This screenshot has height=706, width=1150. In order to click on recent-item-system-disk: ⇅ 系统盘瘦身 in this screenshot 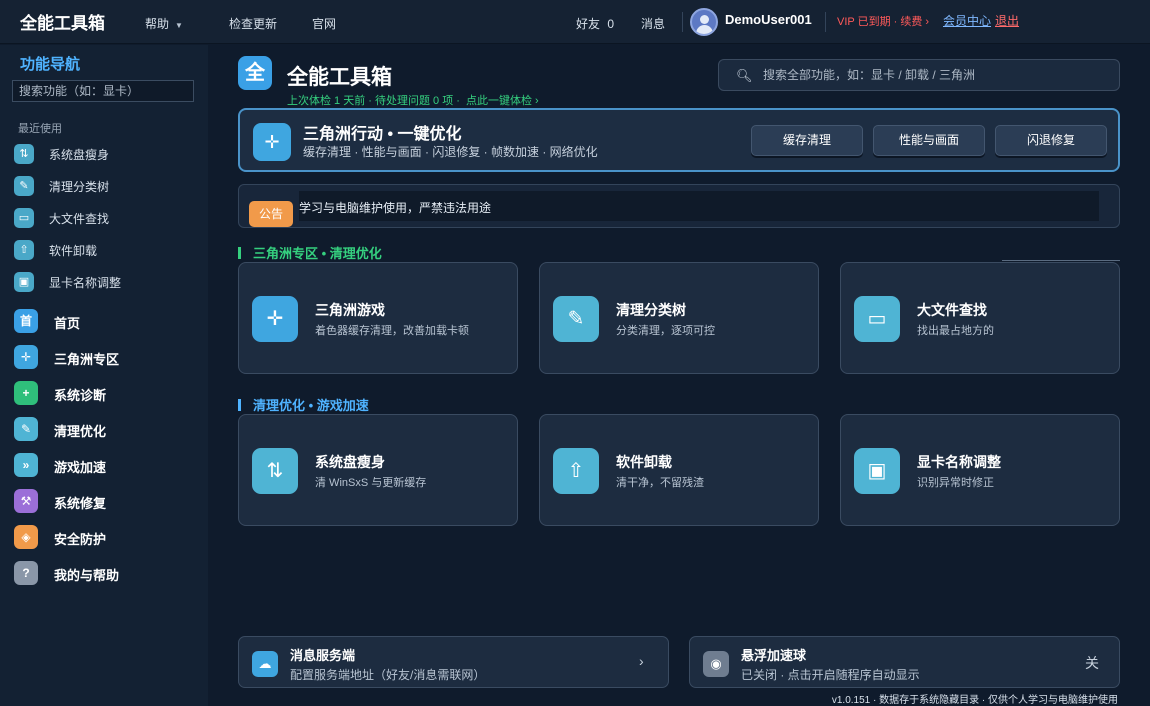, I will do `click(104, 154)`.